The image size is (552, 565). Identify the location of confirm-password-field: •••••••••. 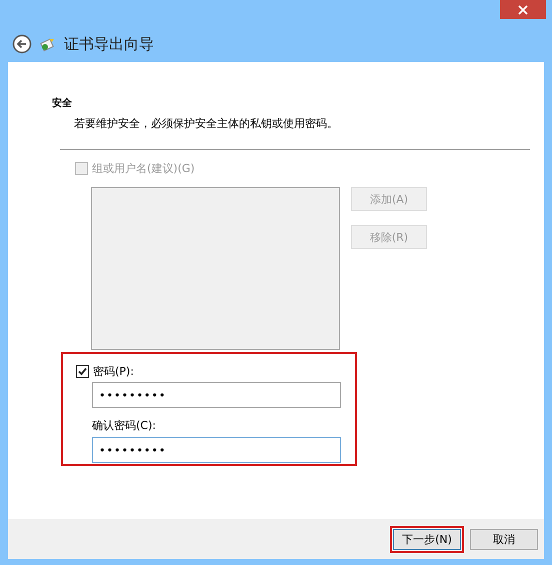
(216, 450).